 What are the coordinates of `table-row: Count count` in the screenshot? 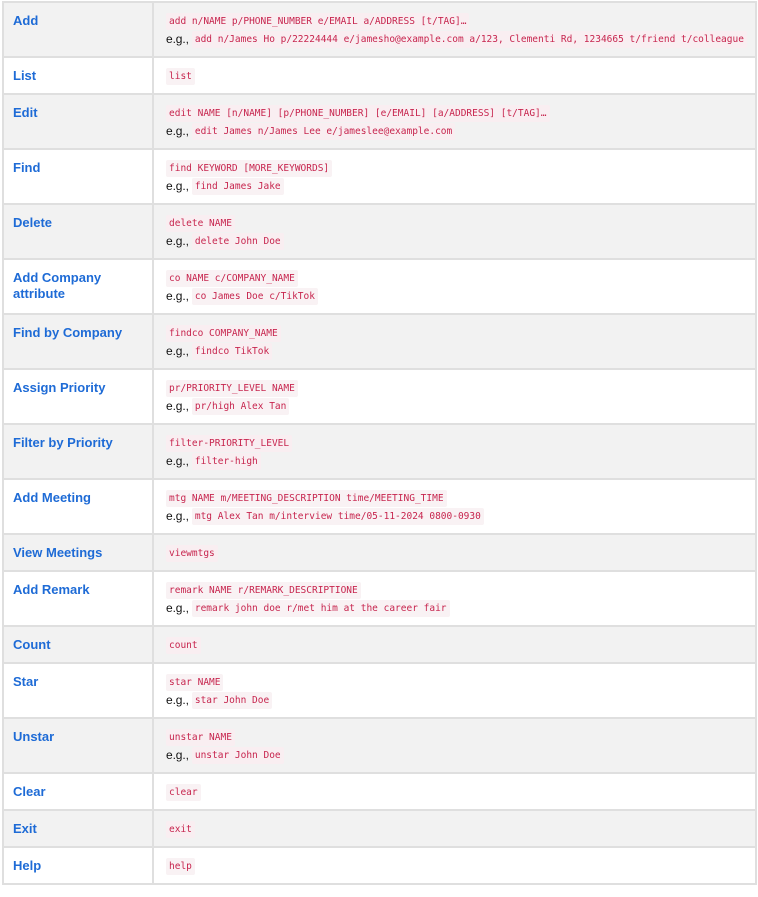 It's located at (379, 644).